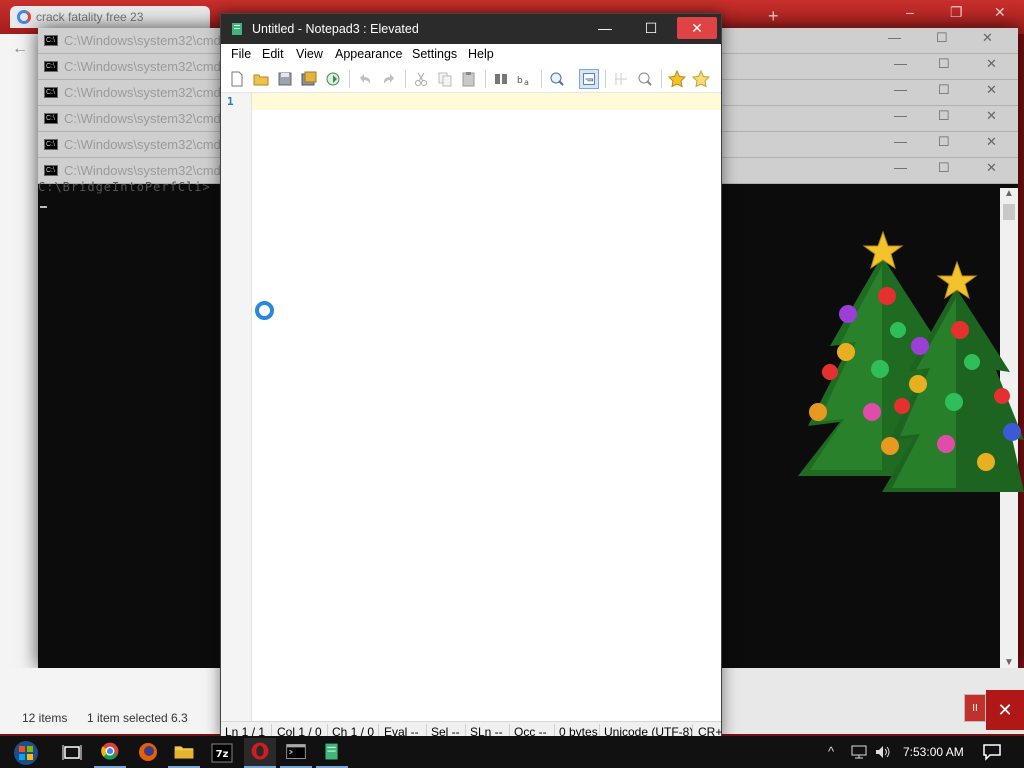 The height and width of the screenshot is (768, 1024). I want to click on paste-icon, so click(469, 79).